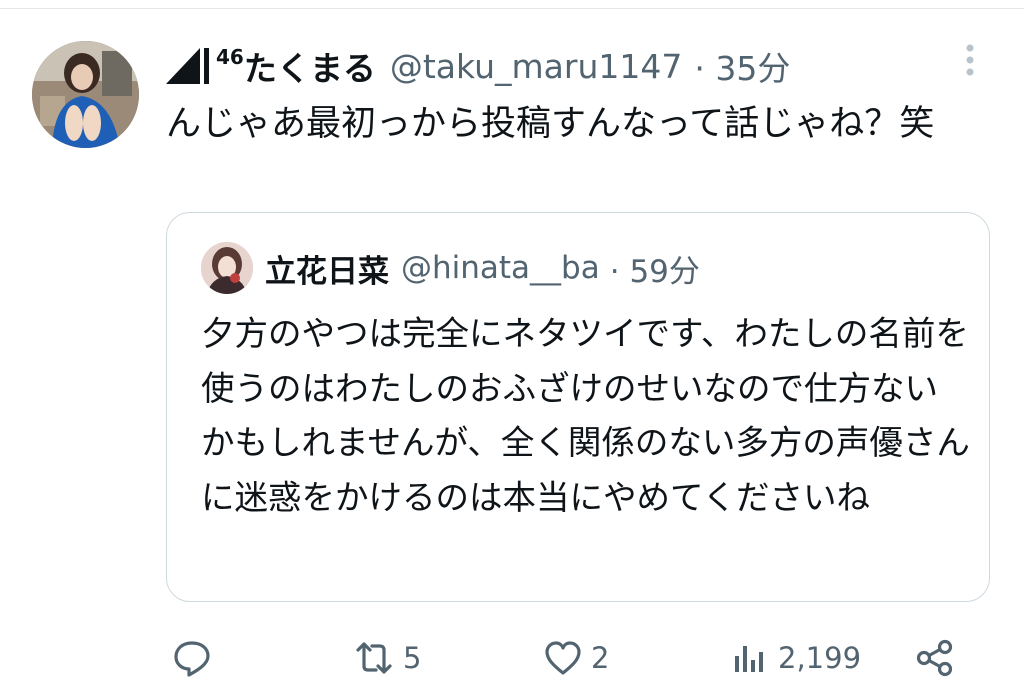 This screenshot has width=1024, height=698. I want to click on author-name-text: たくまる, so click(309, 68).